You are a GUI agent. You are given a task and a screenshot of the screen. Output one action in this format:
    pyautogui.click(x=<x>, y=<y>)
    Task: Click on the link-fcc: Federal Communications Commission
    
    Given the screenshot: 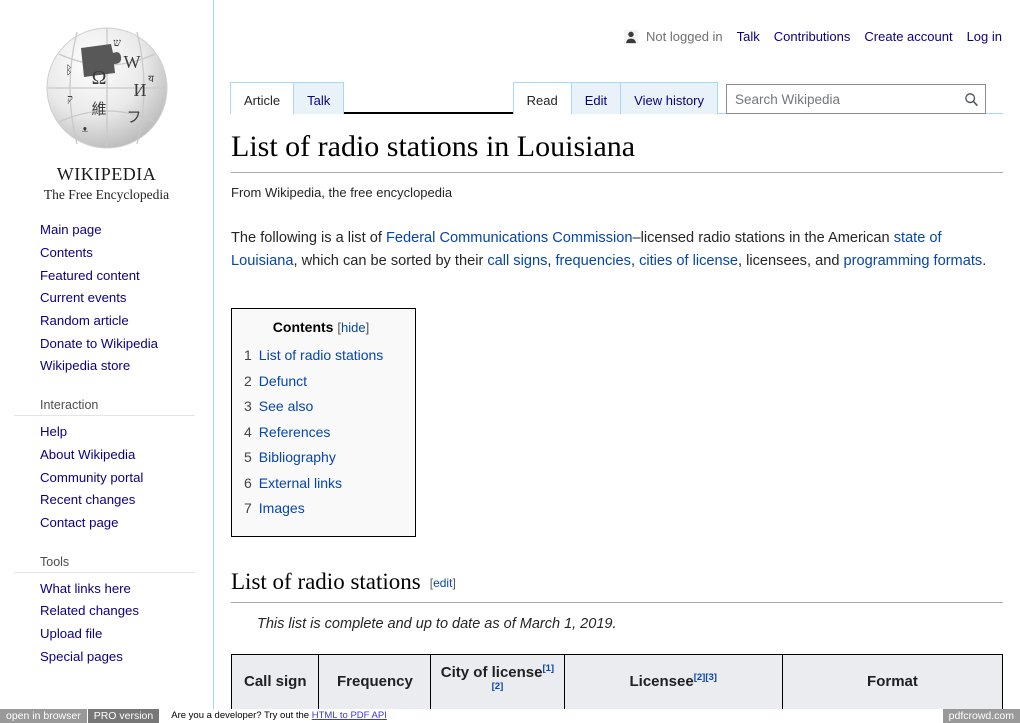 What is the action you would take?
    pyautogui.click(x=509, y=238)
    